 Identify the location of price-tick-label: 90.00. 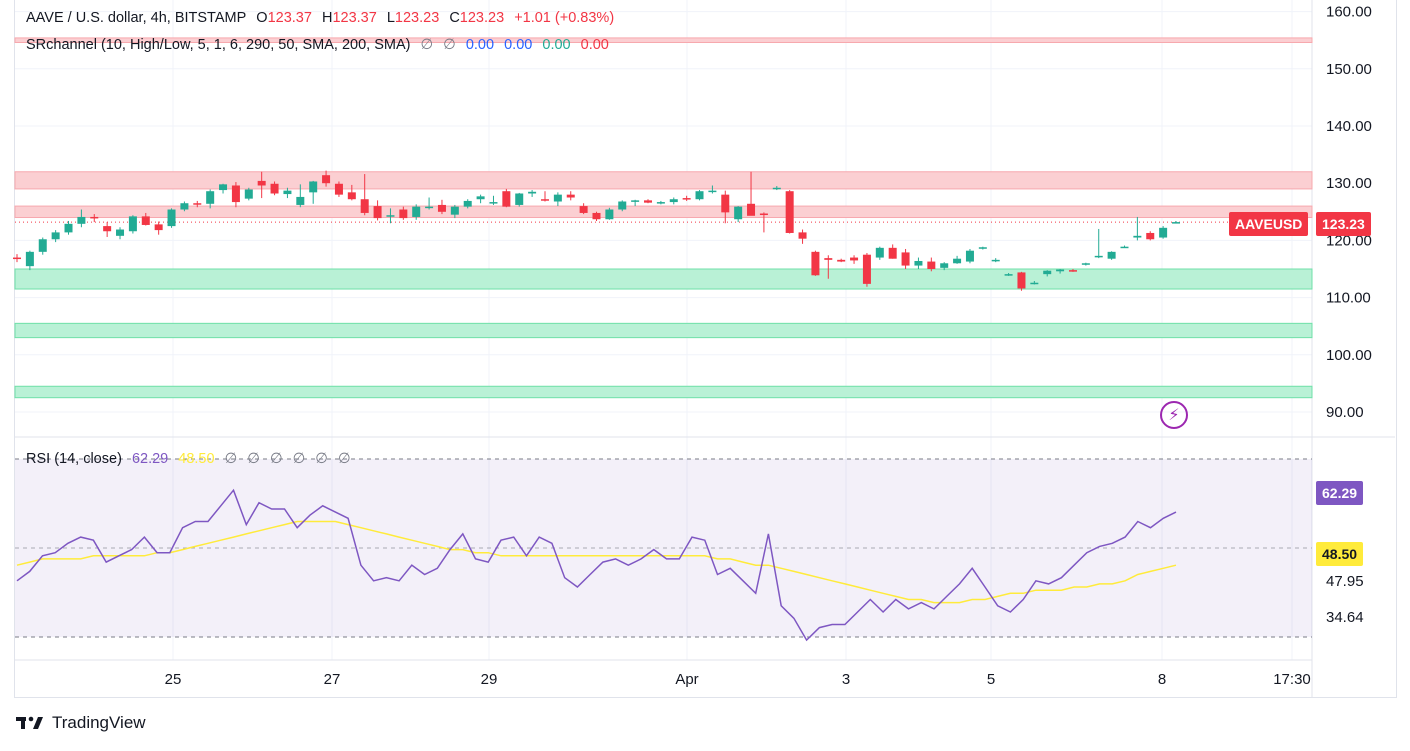
(1345, 412).